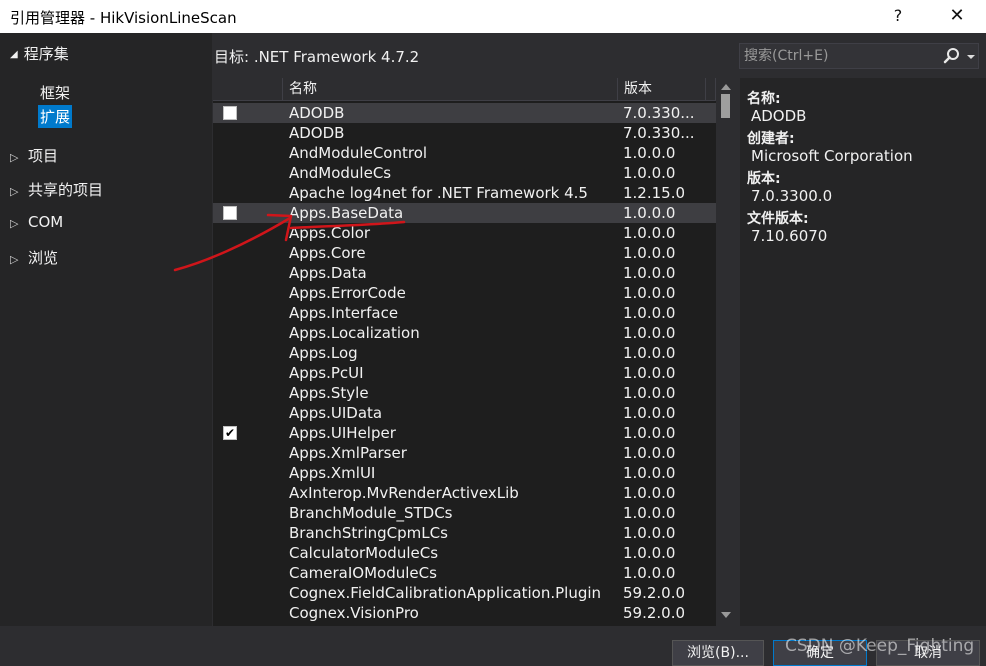 The height and width of the screenshot is (666, 986). I want to click on sidebar-item-shared-projects: ▷ 共享的项目, so click(56, 189).